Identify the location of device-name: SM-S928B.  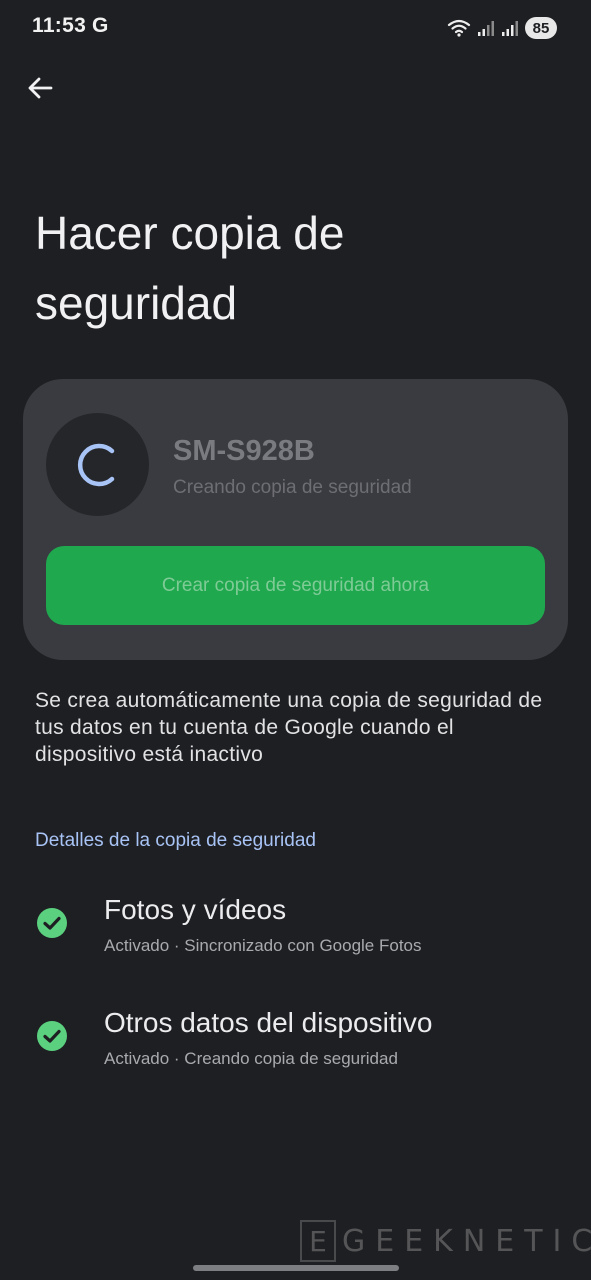
(244, 451).